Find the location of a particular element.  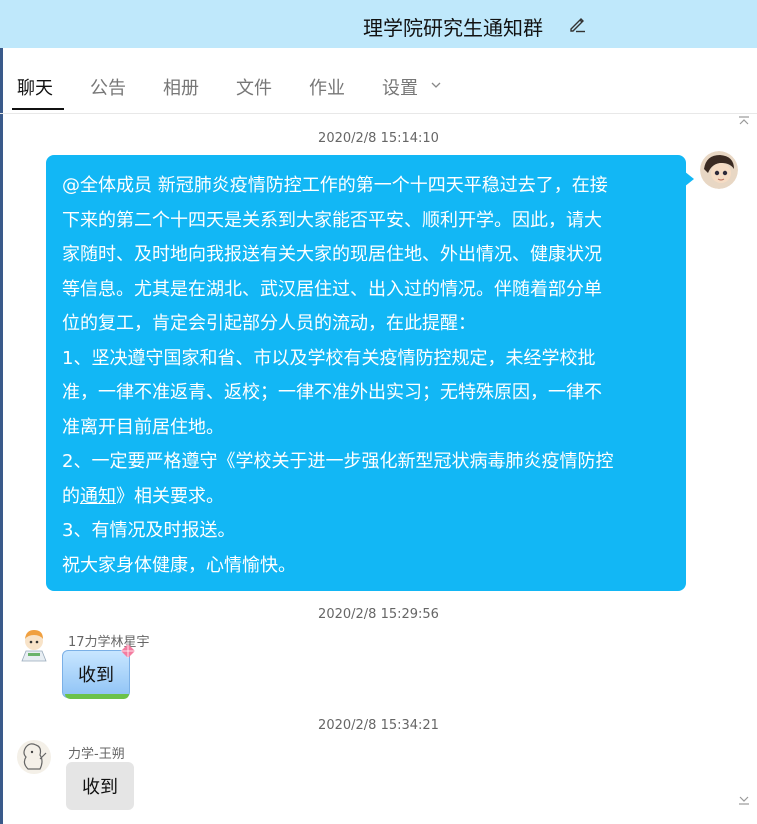

tab-files: 文件 is located at coordinates (254, 87).